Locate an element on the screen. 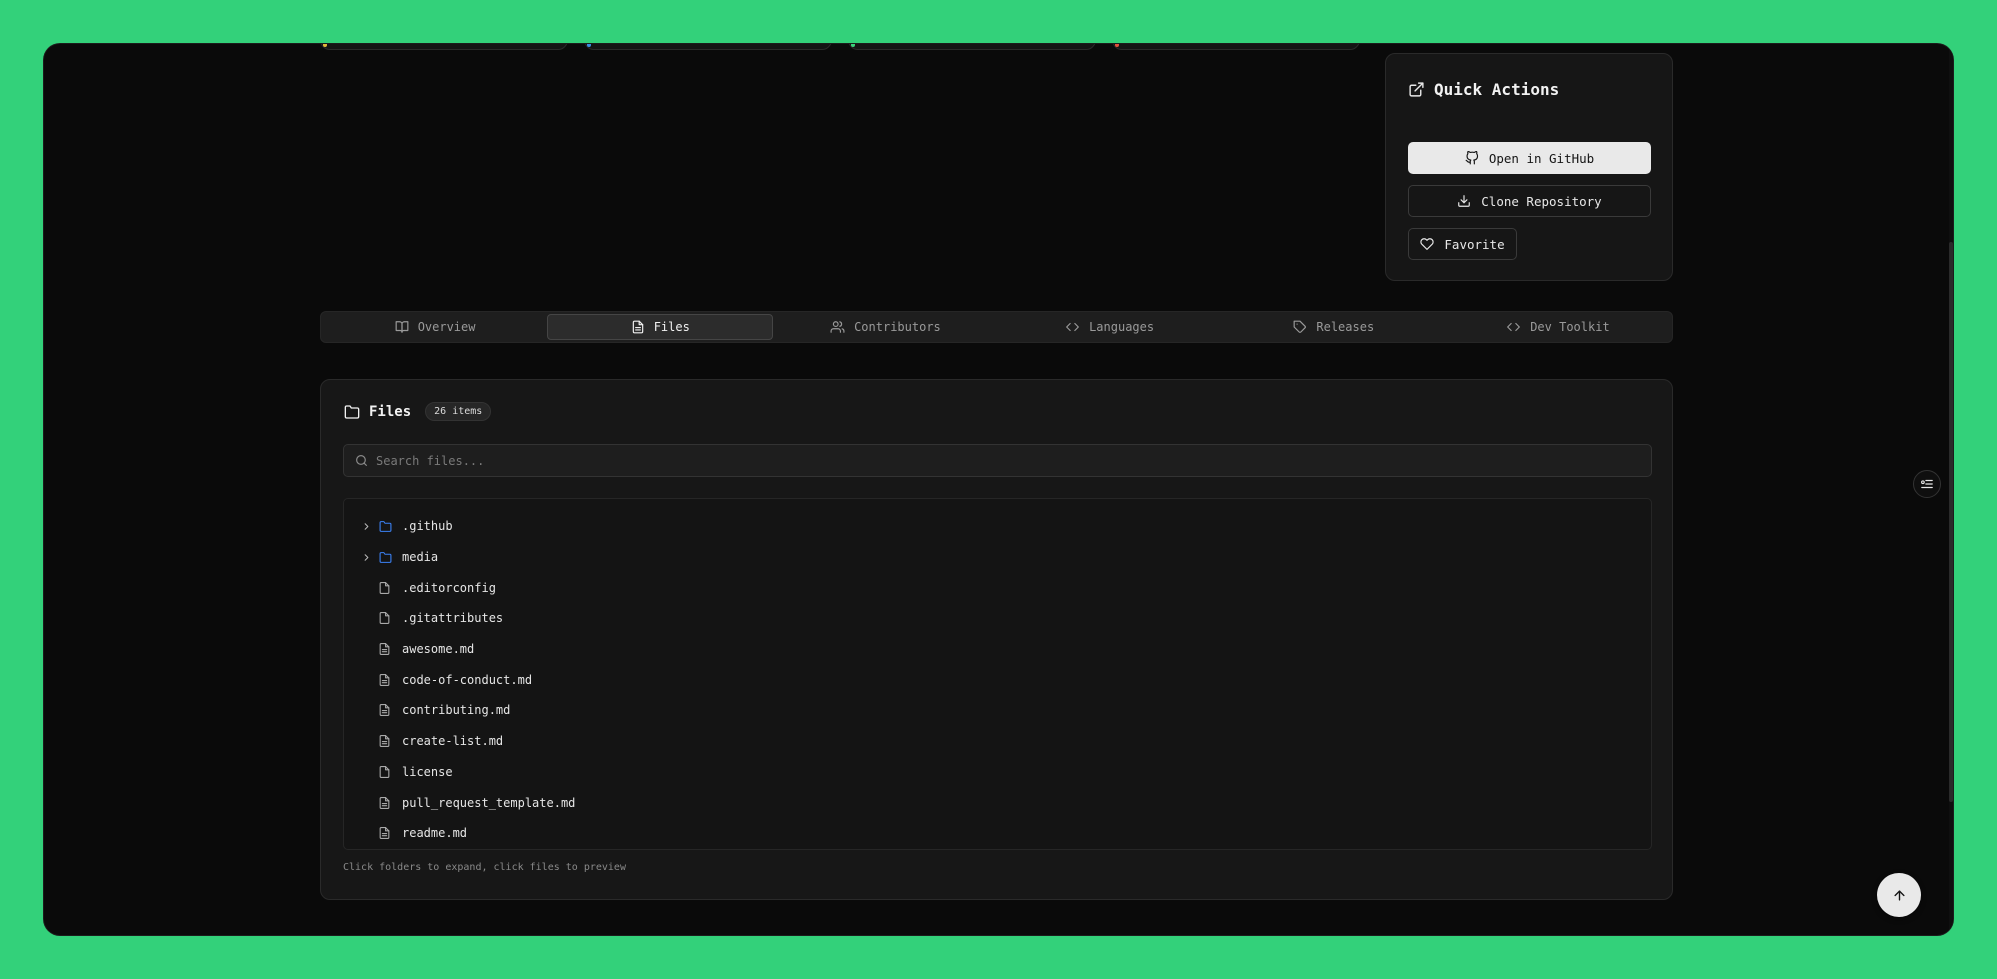  open-in-github-button: Open in GitHub is located at coordinates (1529, 158).